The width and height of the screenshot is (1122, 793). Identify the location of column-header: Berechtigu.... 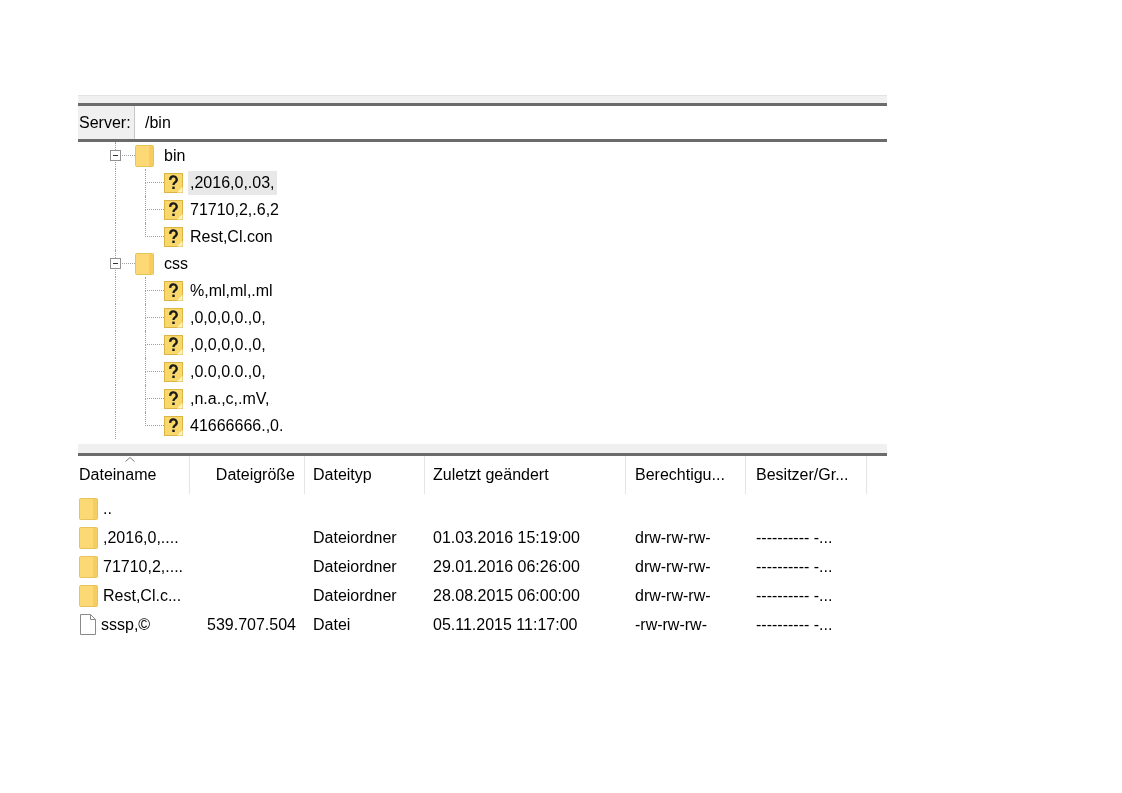
(686, 475).